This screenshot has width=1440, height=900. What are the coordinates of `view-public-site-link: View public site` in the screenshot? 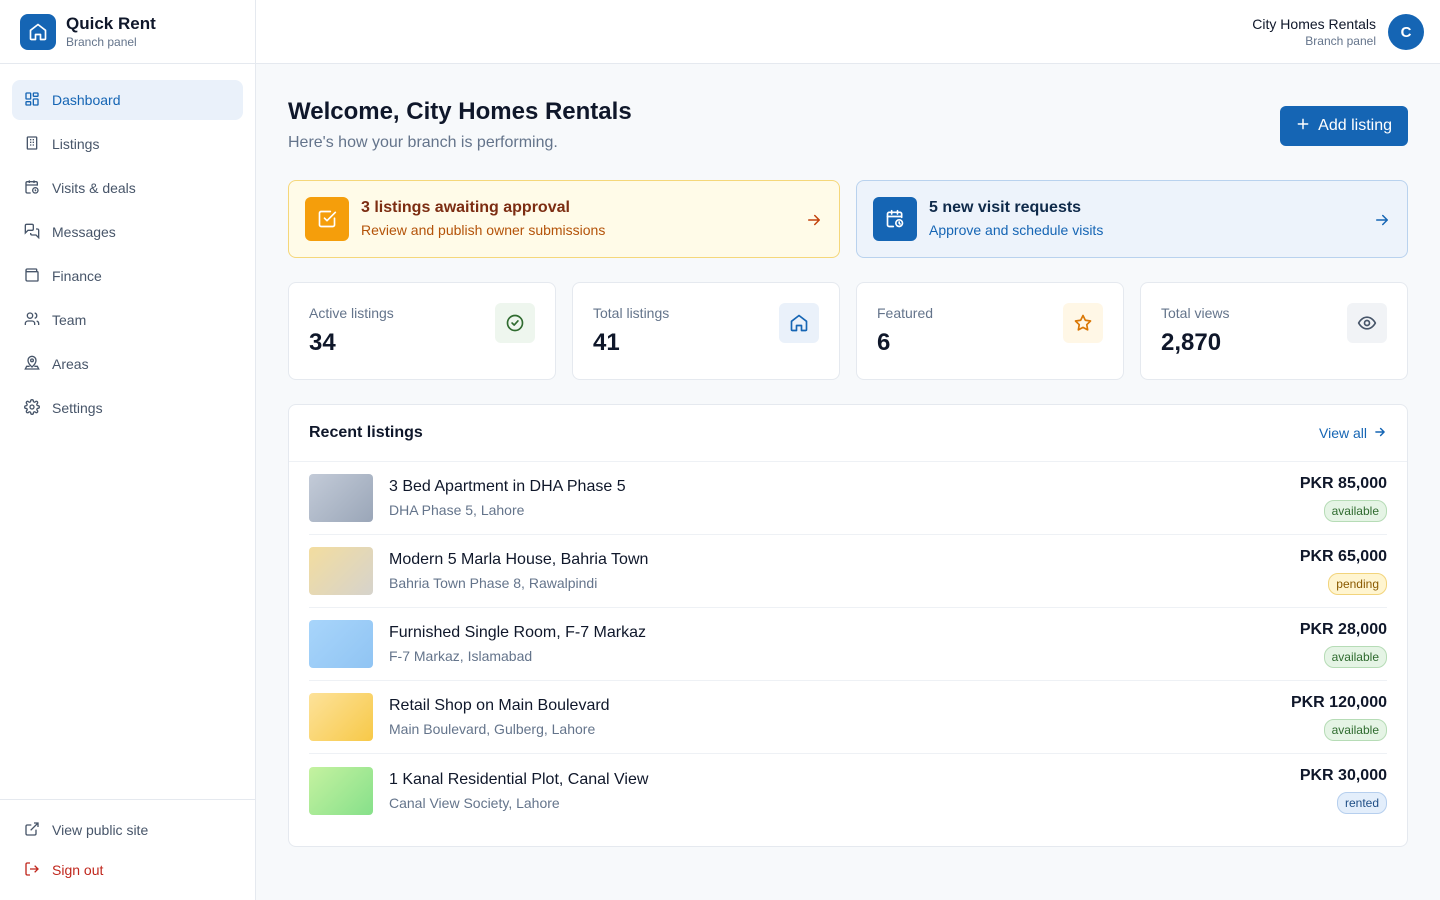 It's located at (127, 830).